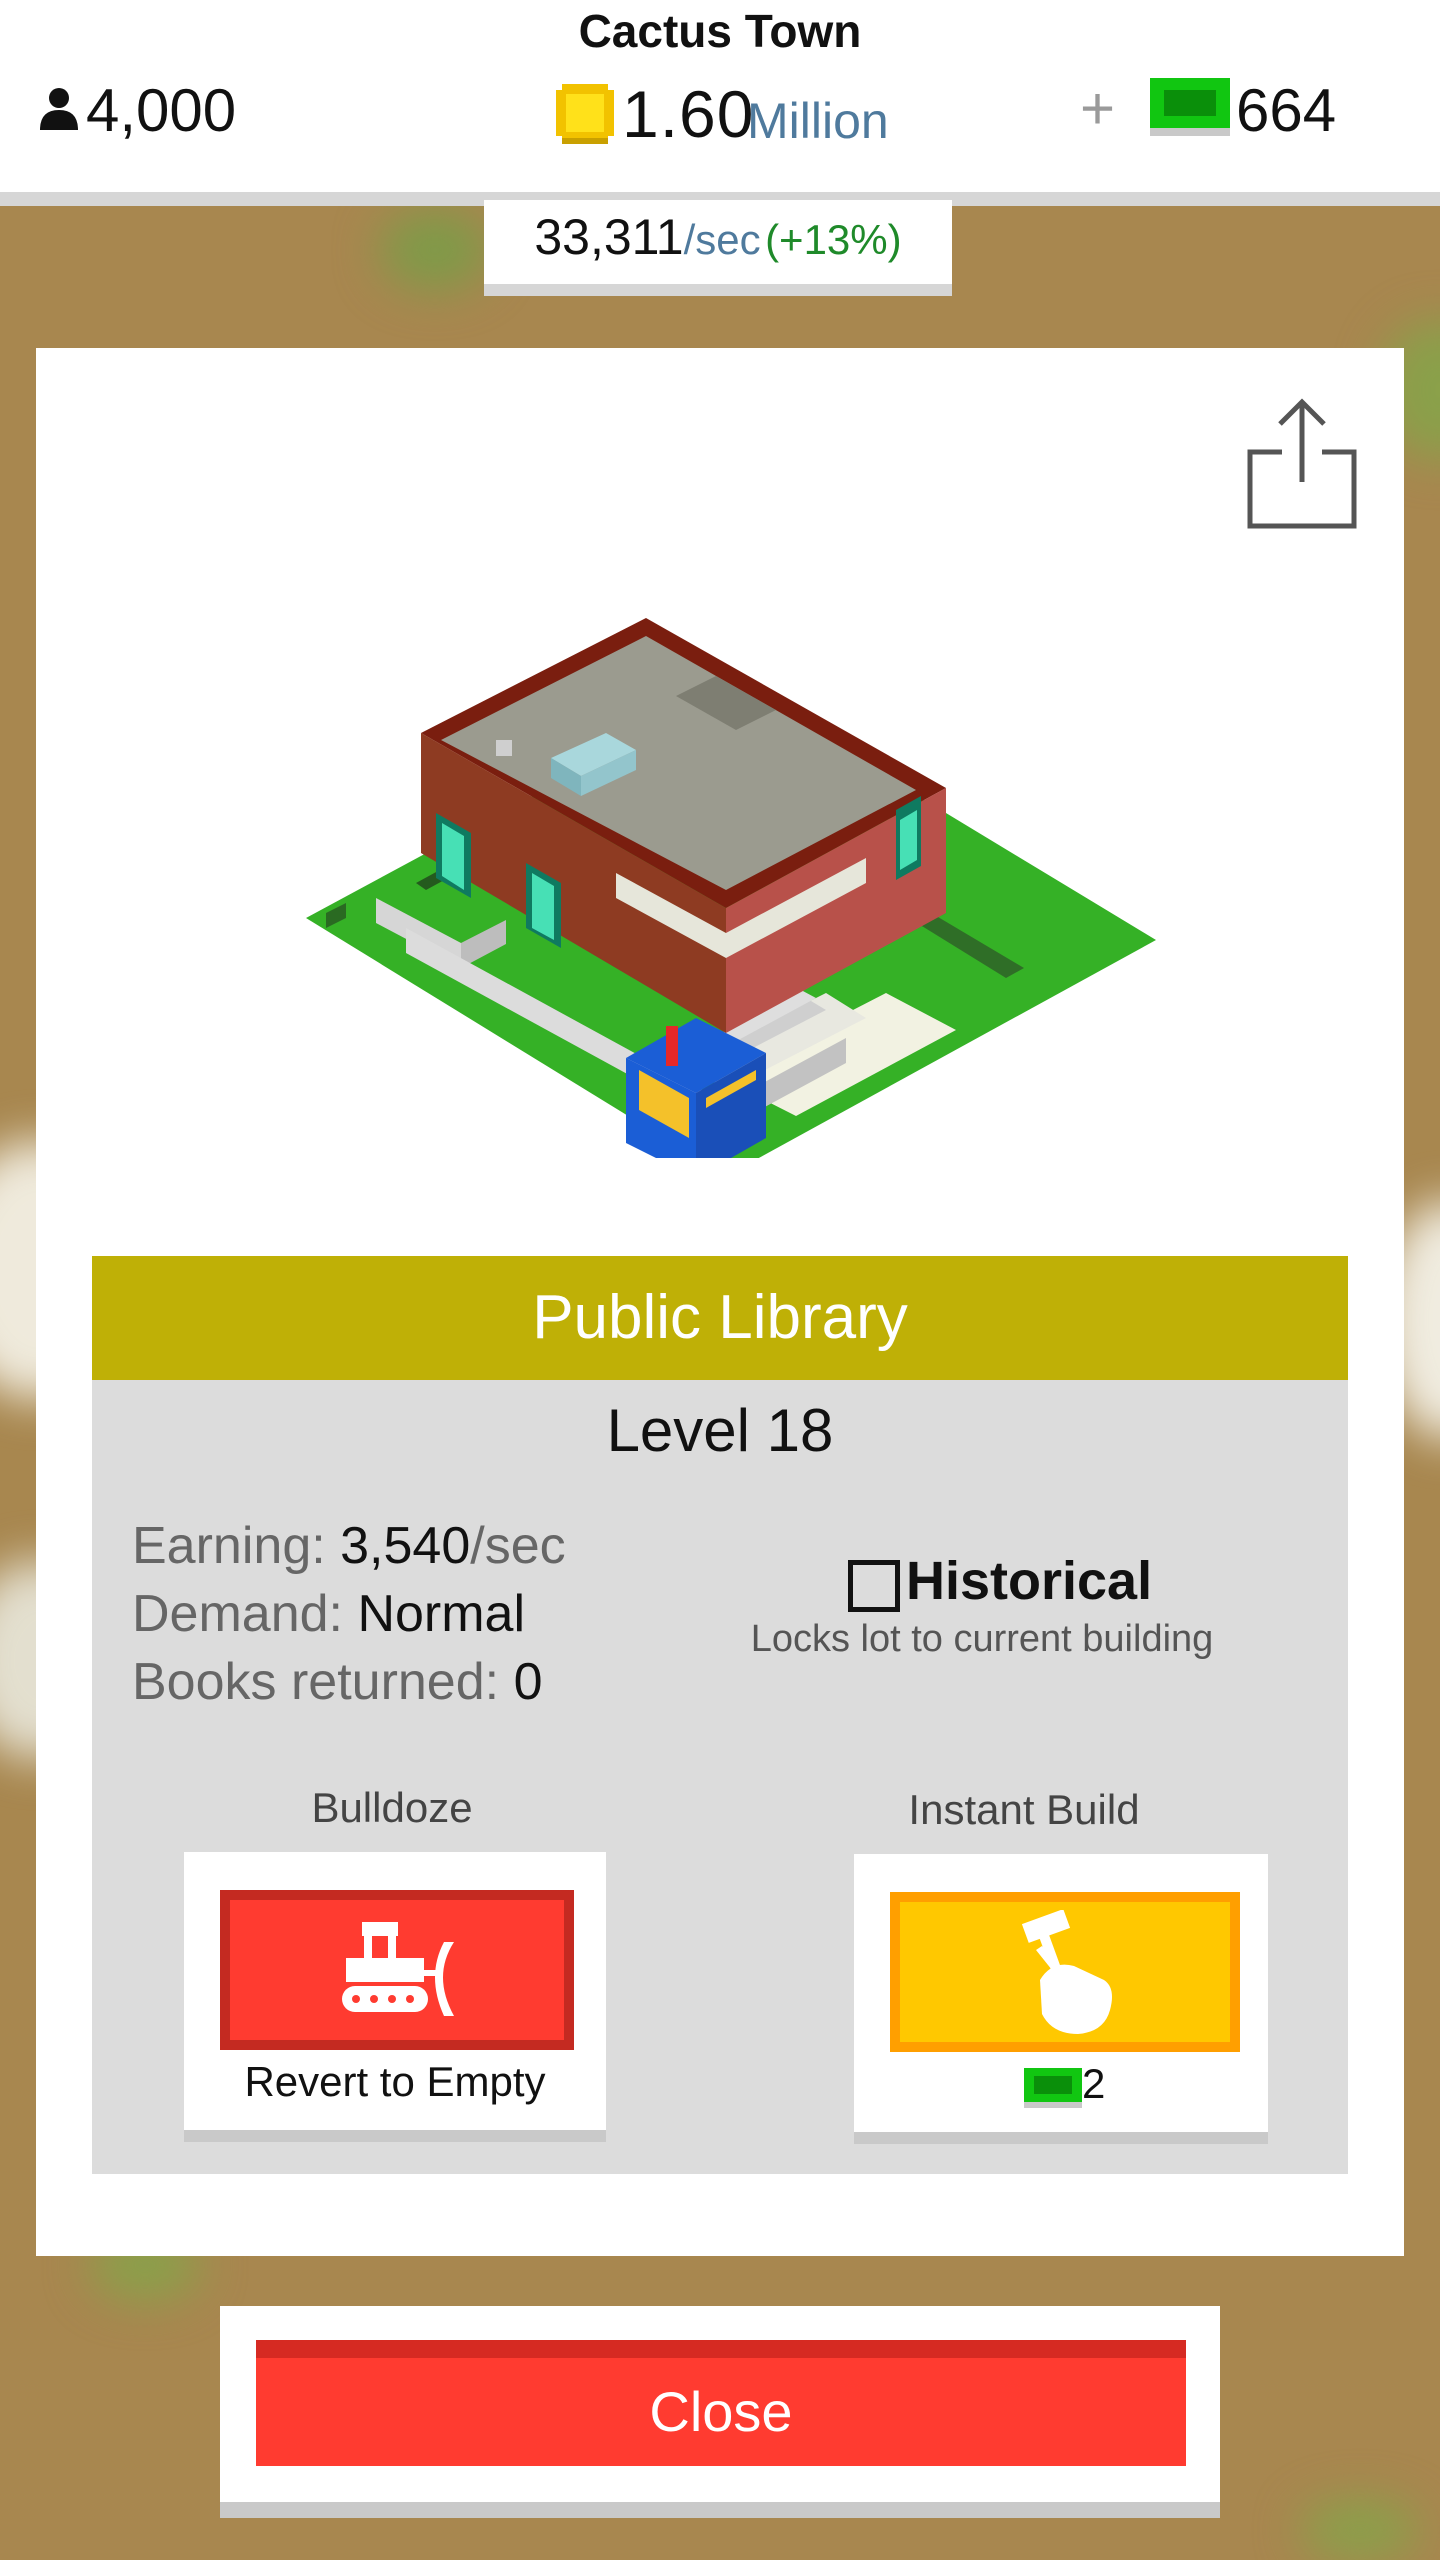 The image size is (1440, 2560). I want to click on earning-unit: /sec, so click(518, 1546).